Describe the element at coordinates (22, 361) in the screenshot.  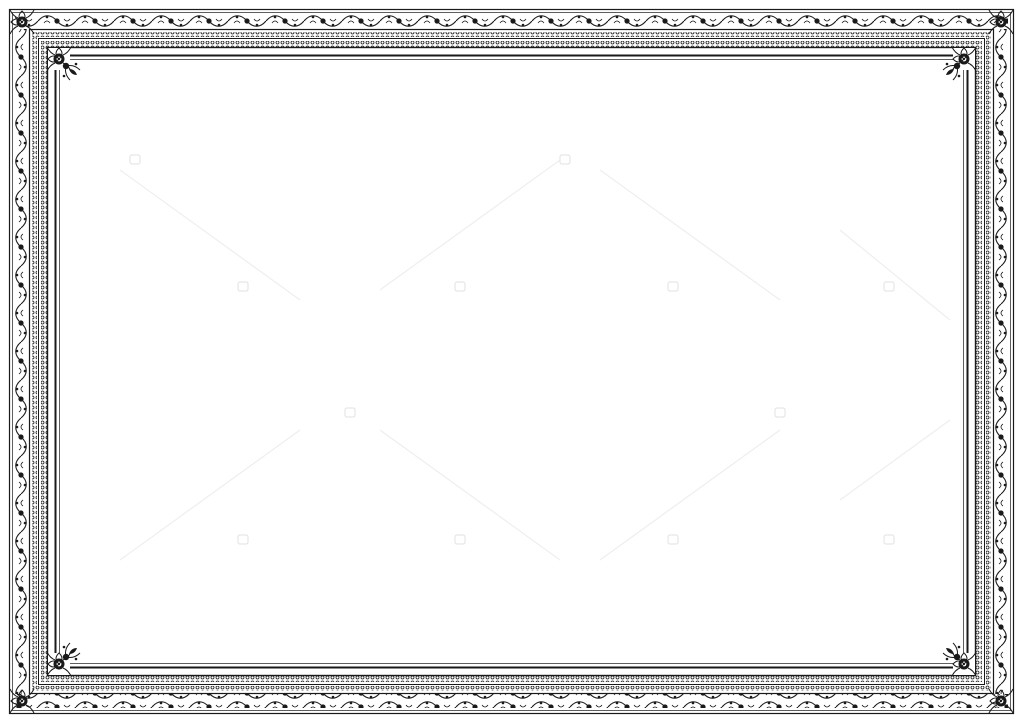
I see `left-vine-band` at that location.